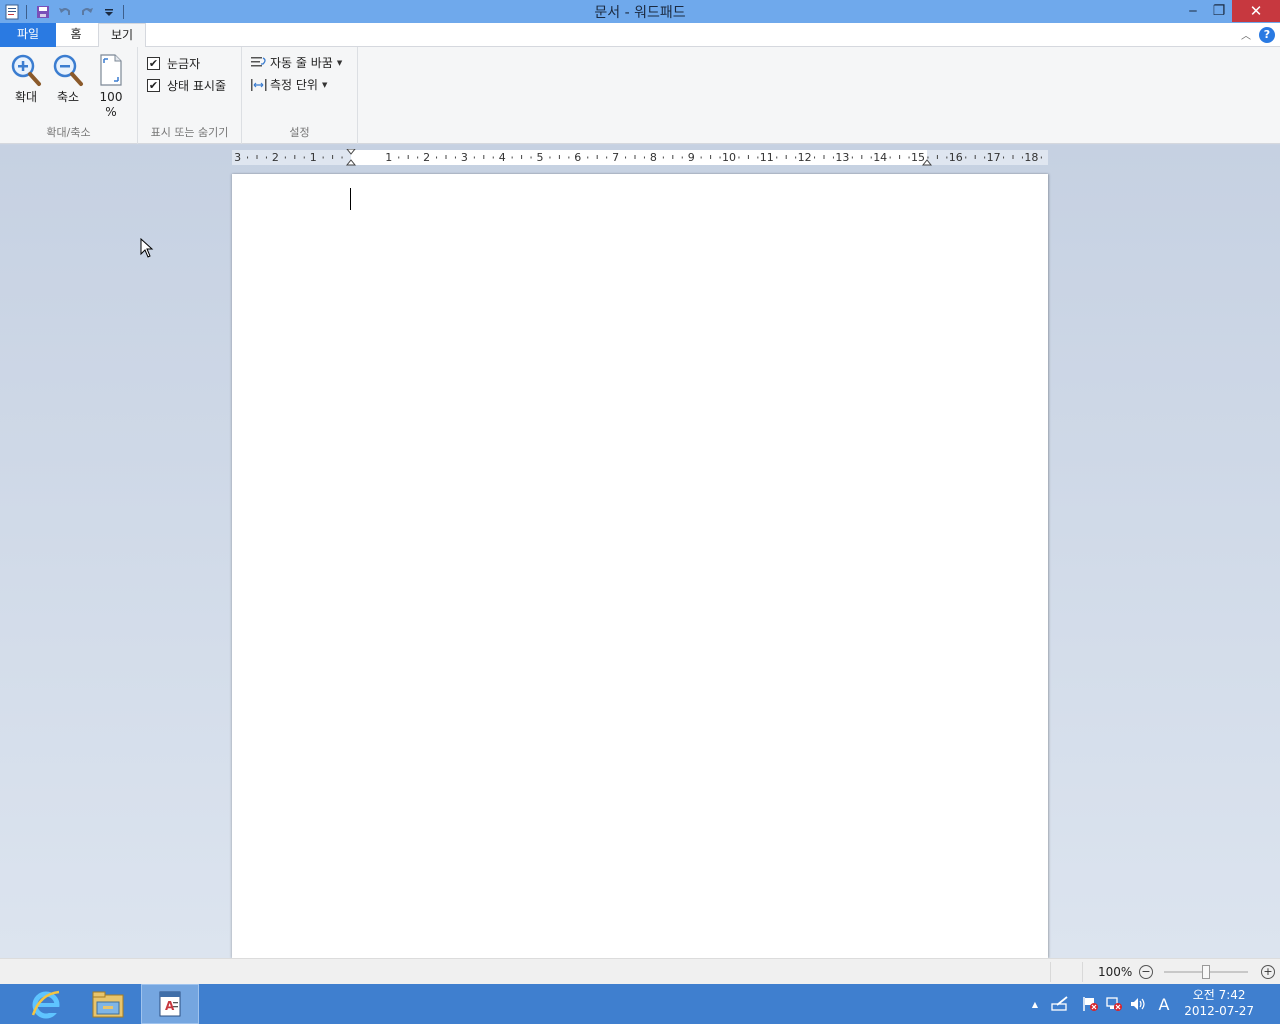 This screenshot has height=1024, width=1280. What do you see at coordinates (842, 157) in the screenshot?
I see `ruler-label: 13` at bounding box center [842, 157].